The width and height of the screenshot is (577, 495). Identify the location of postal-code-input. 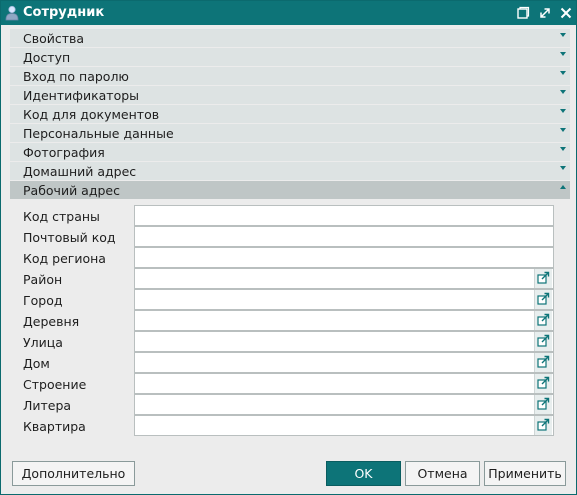
(344, 236).